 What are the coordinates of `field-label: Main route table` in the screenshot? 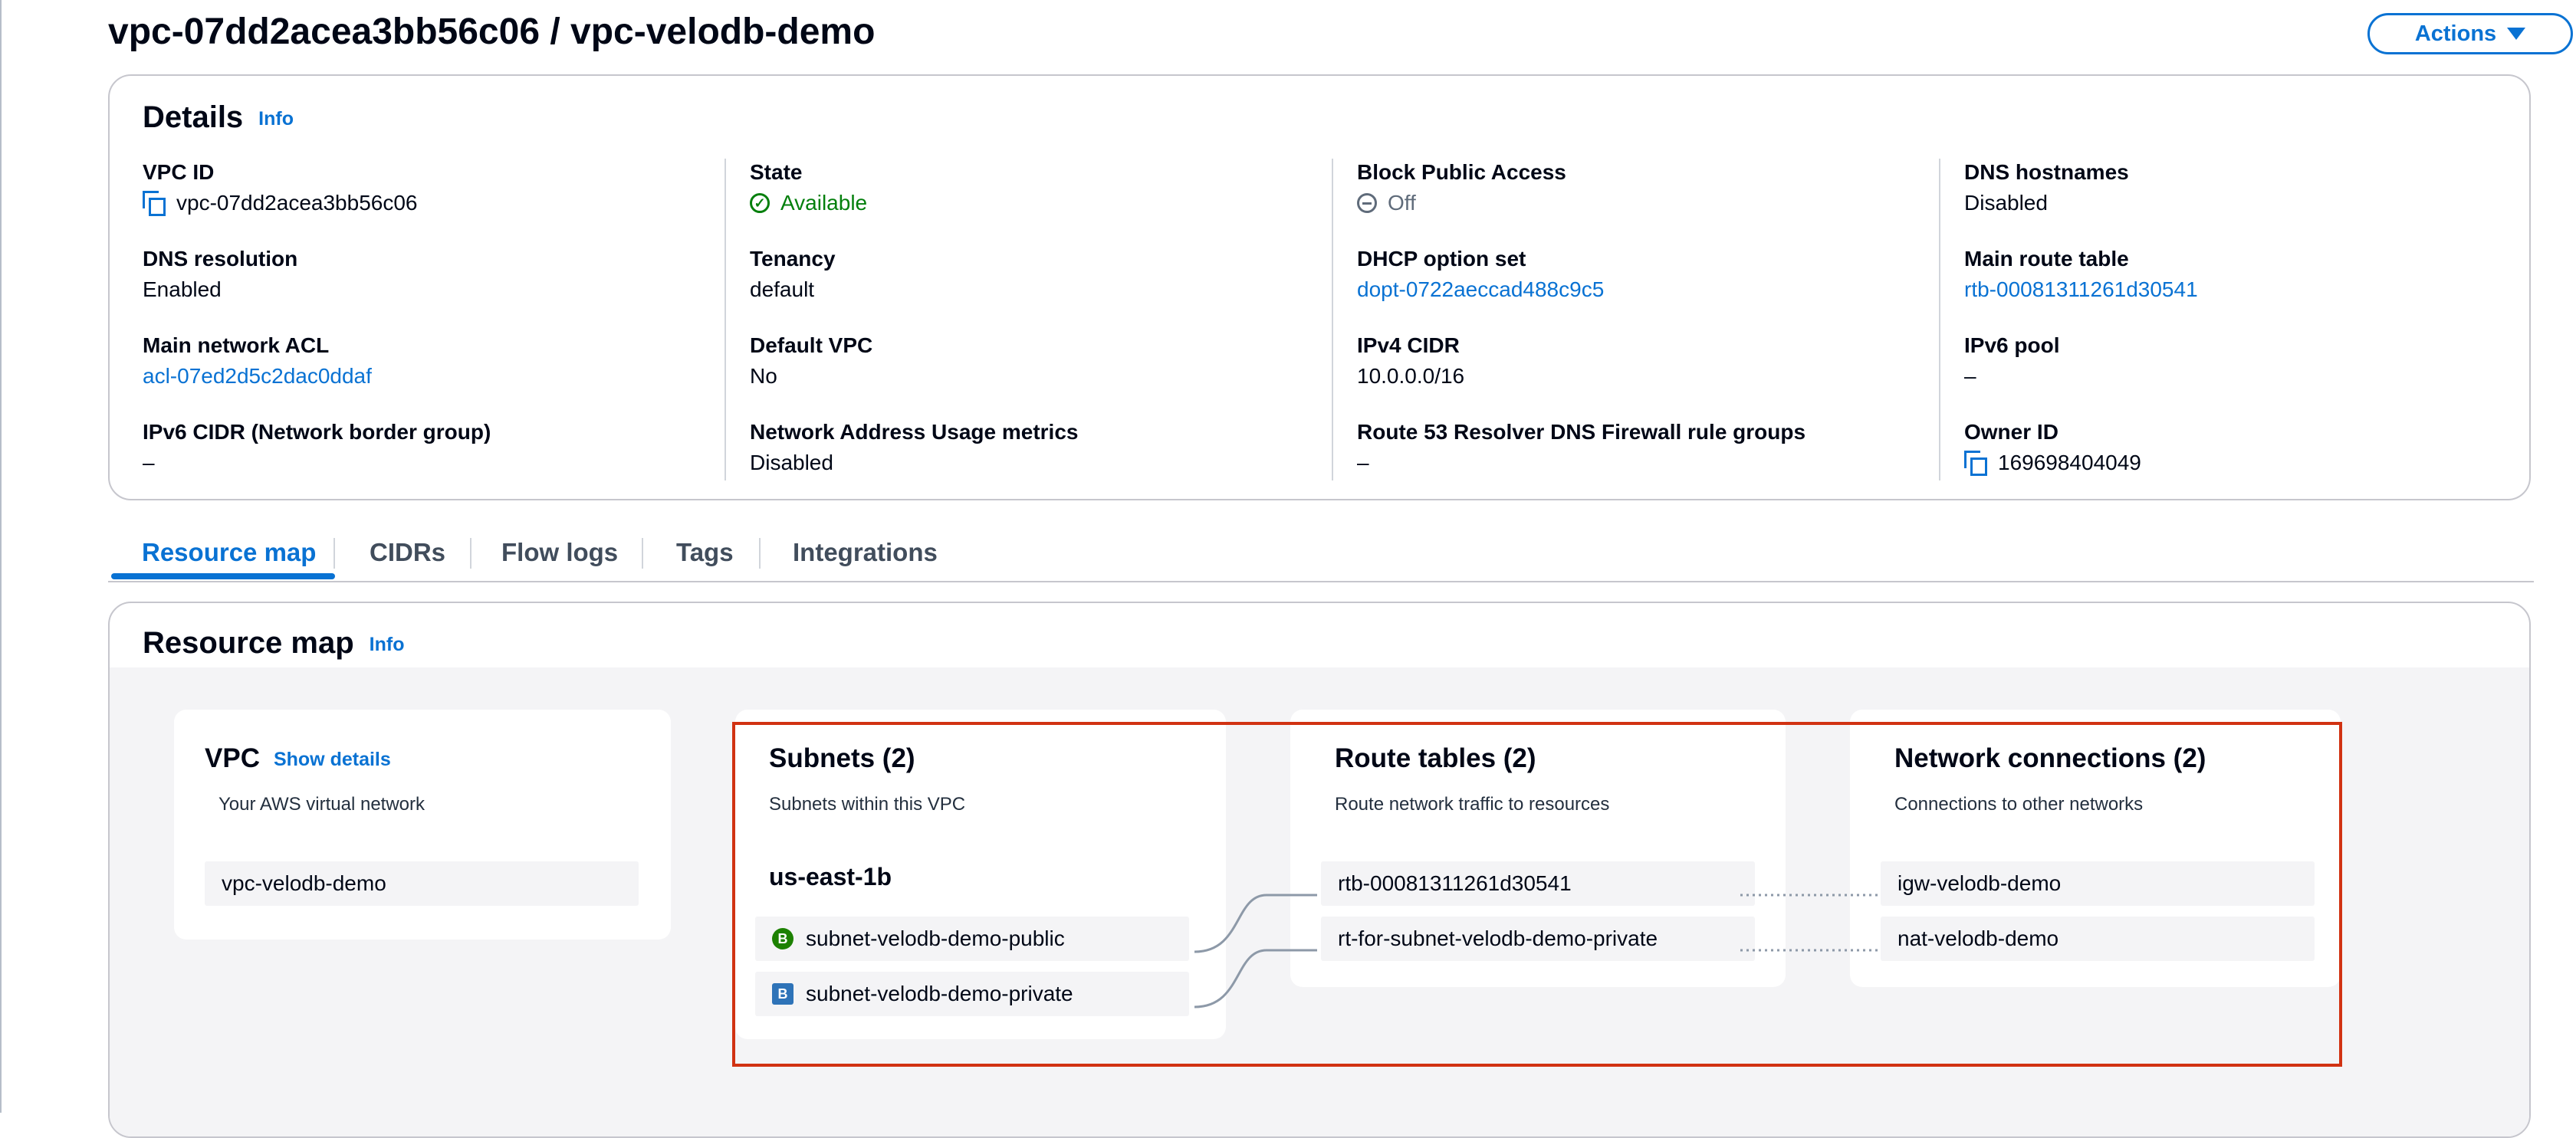 It's located at (2047, 259).